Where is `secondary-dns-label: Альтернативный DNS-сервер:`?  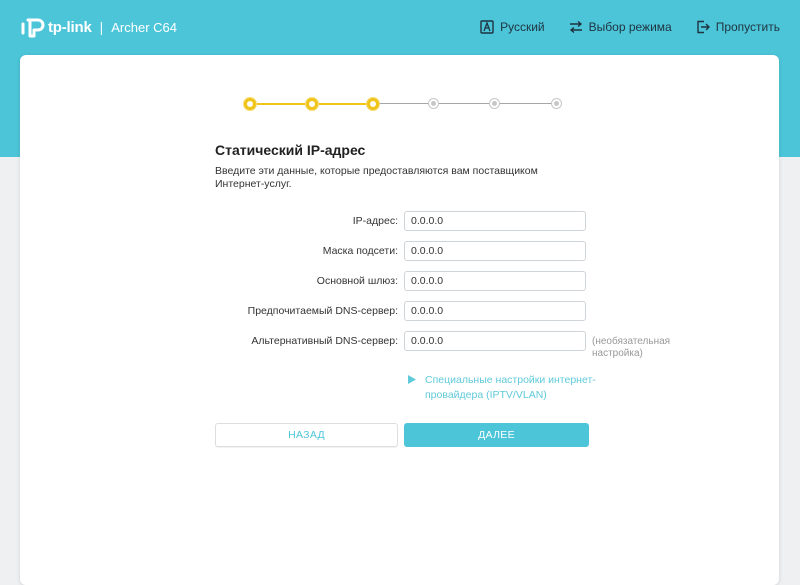
secondary-dns-label: Альтернативный DNS-сервер: is located at coordinates (324, 341).